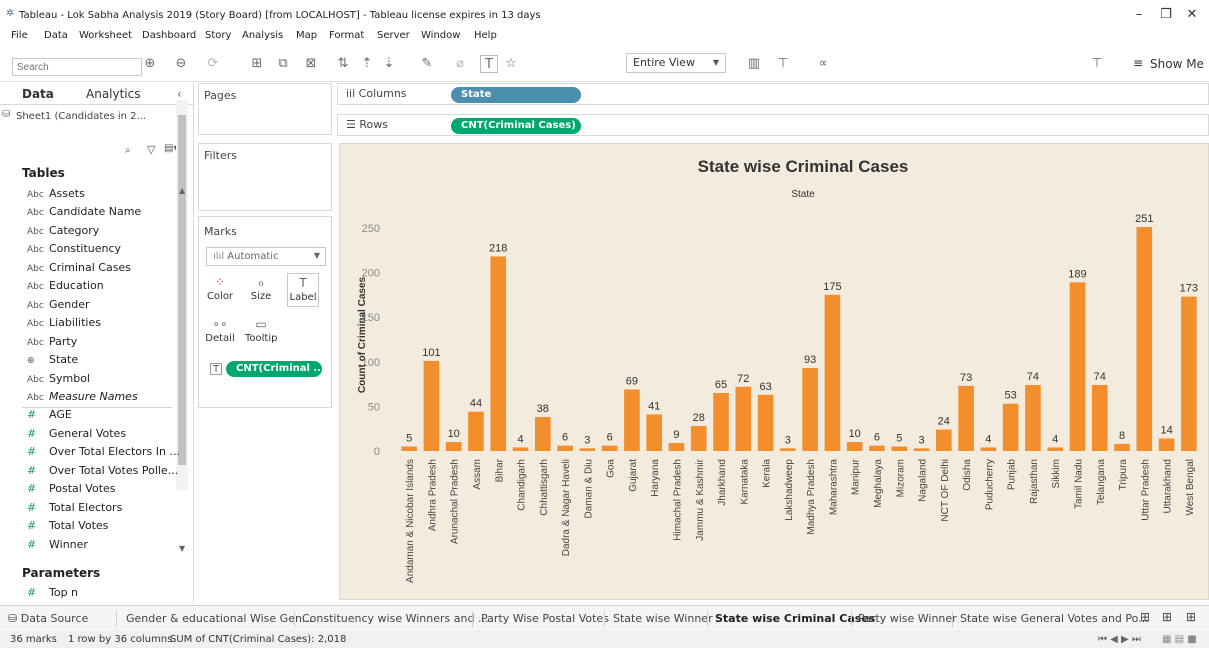 The image size is (1209, 648). I want to click on refresh-icon: ⟳, so click(213, 64).